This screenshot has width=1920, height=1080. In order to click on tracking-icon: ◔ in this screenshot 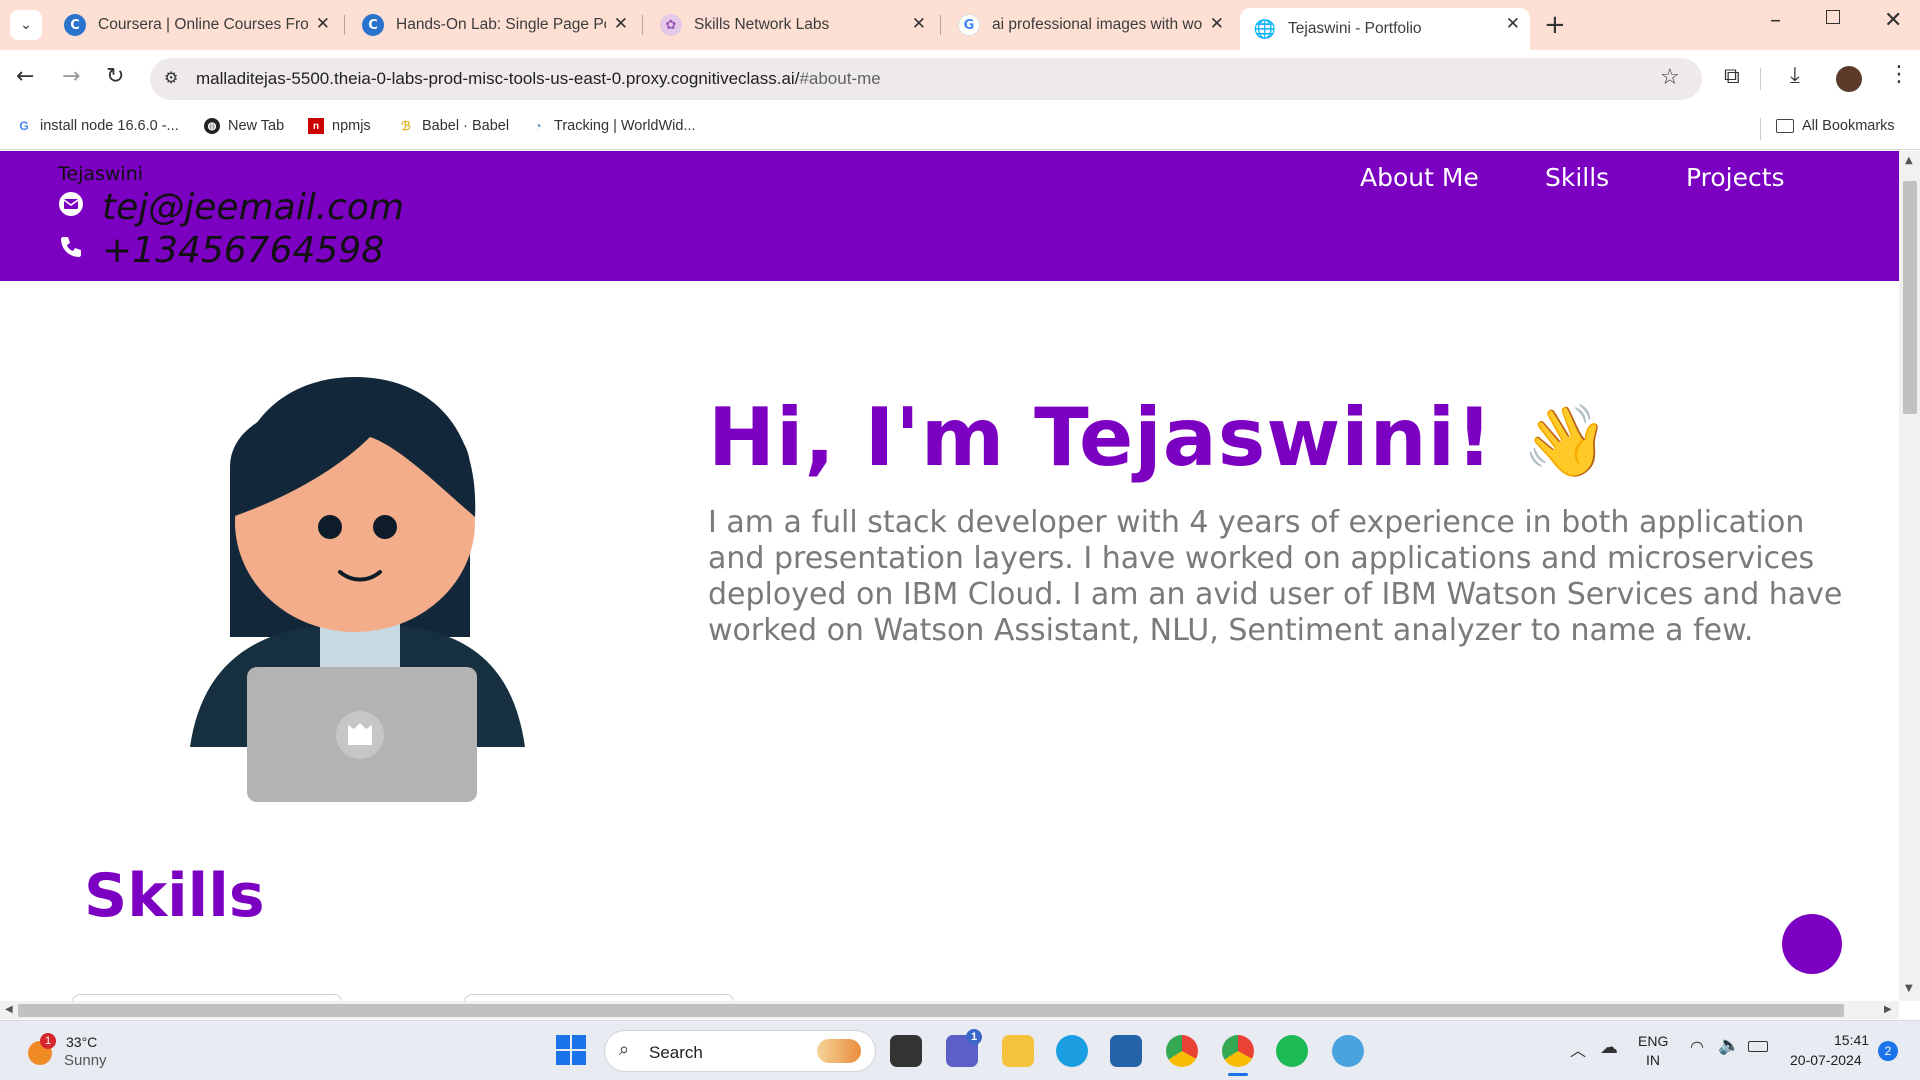, I will do `click(538, 126)`.